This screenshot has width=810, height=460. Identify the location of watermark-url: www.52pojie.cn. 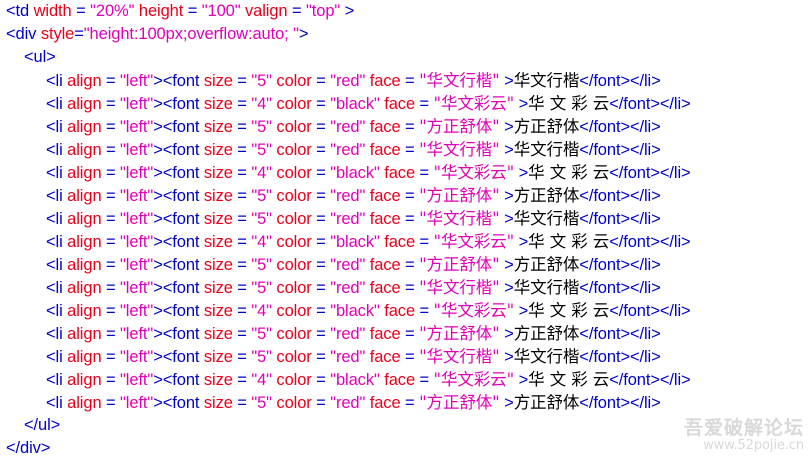
(753, 445).